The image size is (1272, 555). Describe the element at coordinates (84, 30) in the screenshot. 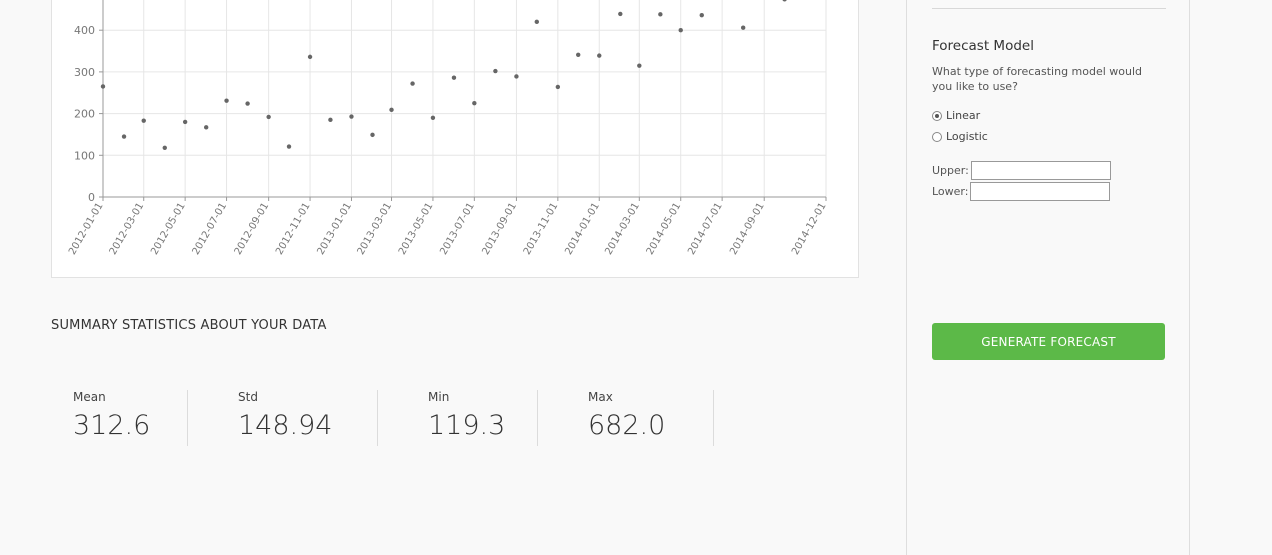

I see `y-tick-label: 400` at that location.